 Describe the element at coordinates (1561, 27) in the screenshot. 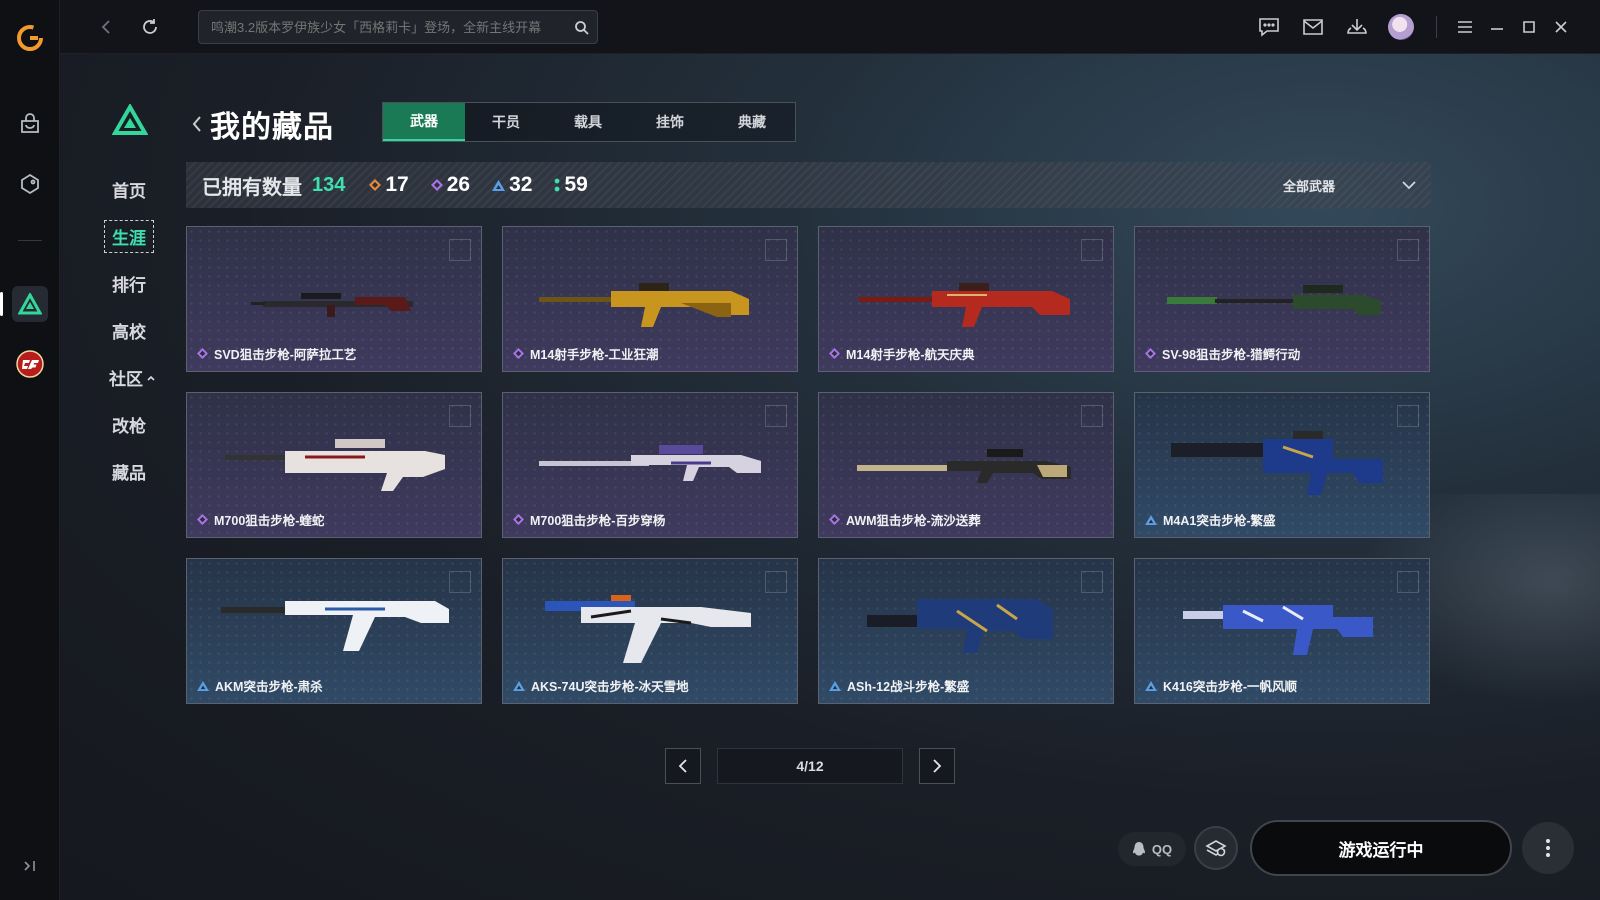

I see `close-icon` at that location.